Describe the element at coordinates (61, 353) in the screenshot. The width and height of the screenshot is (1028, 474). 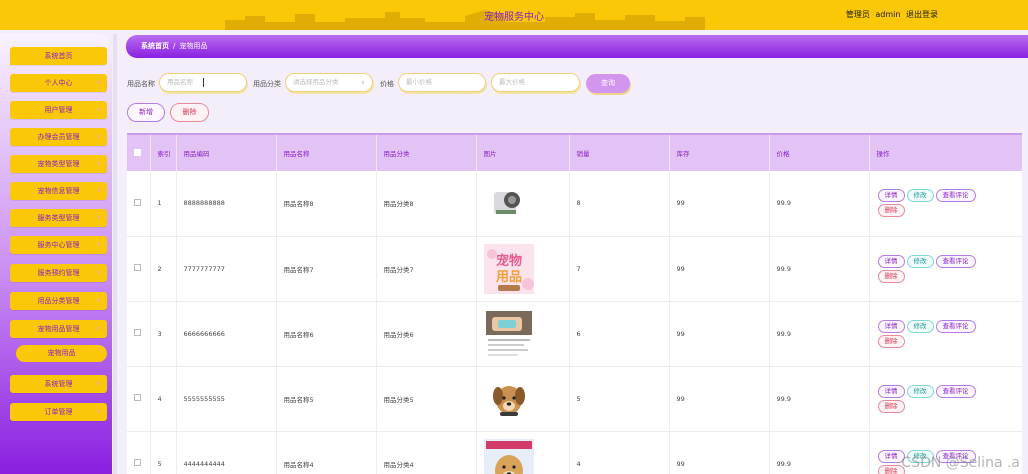
I see `sidebar-subitem-pet-supplies: 宠物用品` at that location.